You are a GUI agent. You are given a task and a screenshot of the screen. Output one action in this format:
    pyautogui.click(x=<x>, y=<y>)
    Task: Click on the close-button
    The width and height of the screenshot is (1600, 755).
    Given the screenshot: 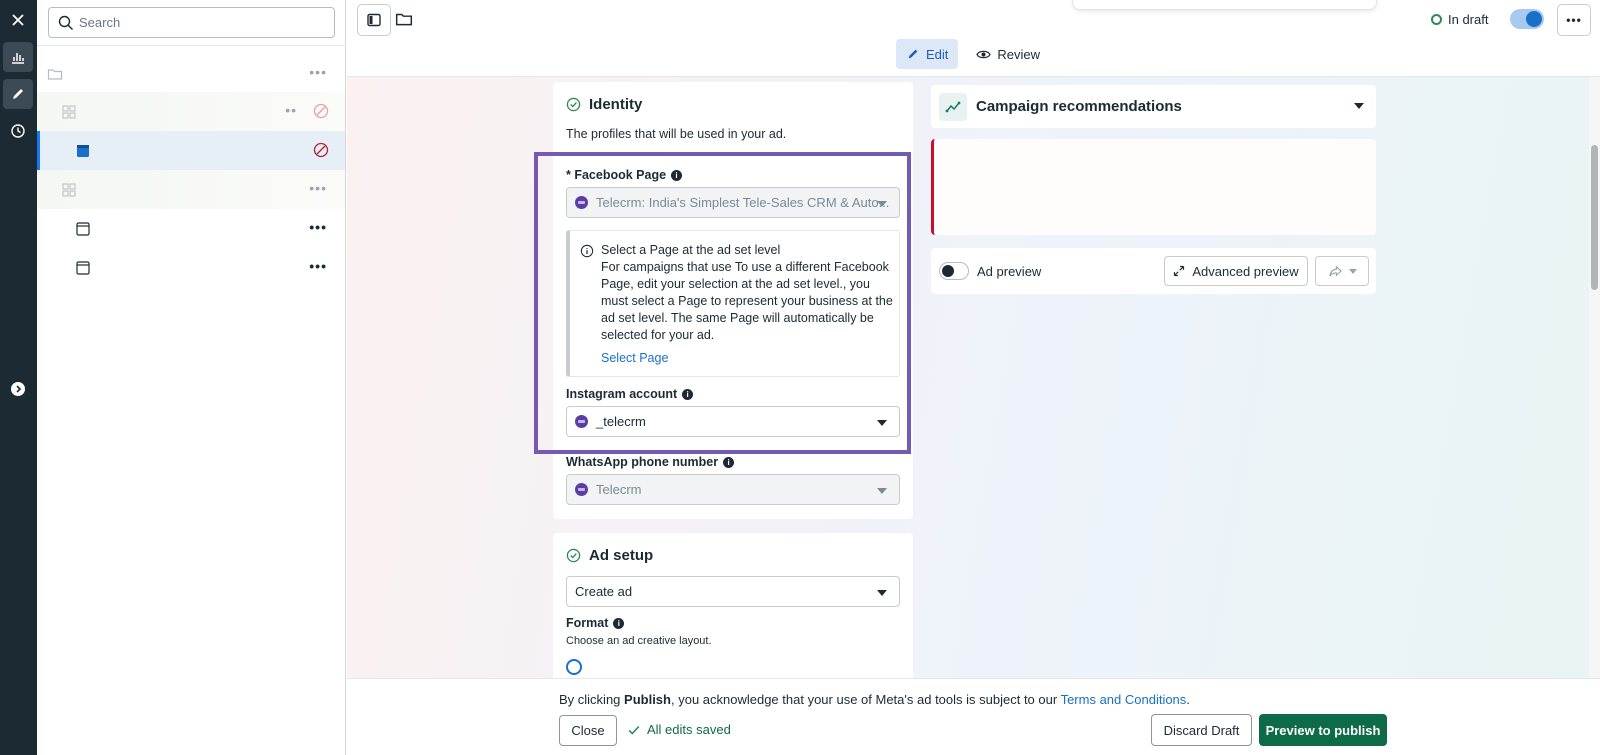 What is the action you would take?
    pyautogui.click(x=18, y=20)
    